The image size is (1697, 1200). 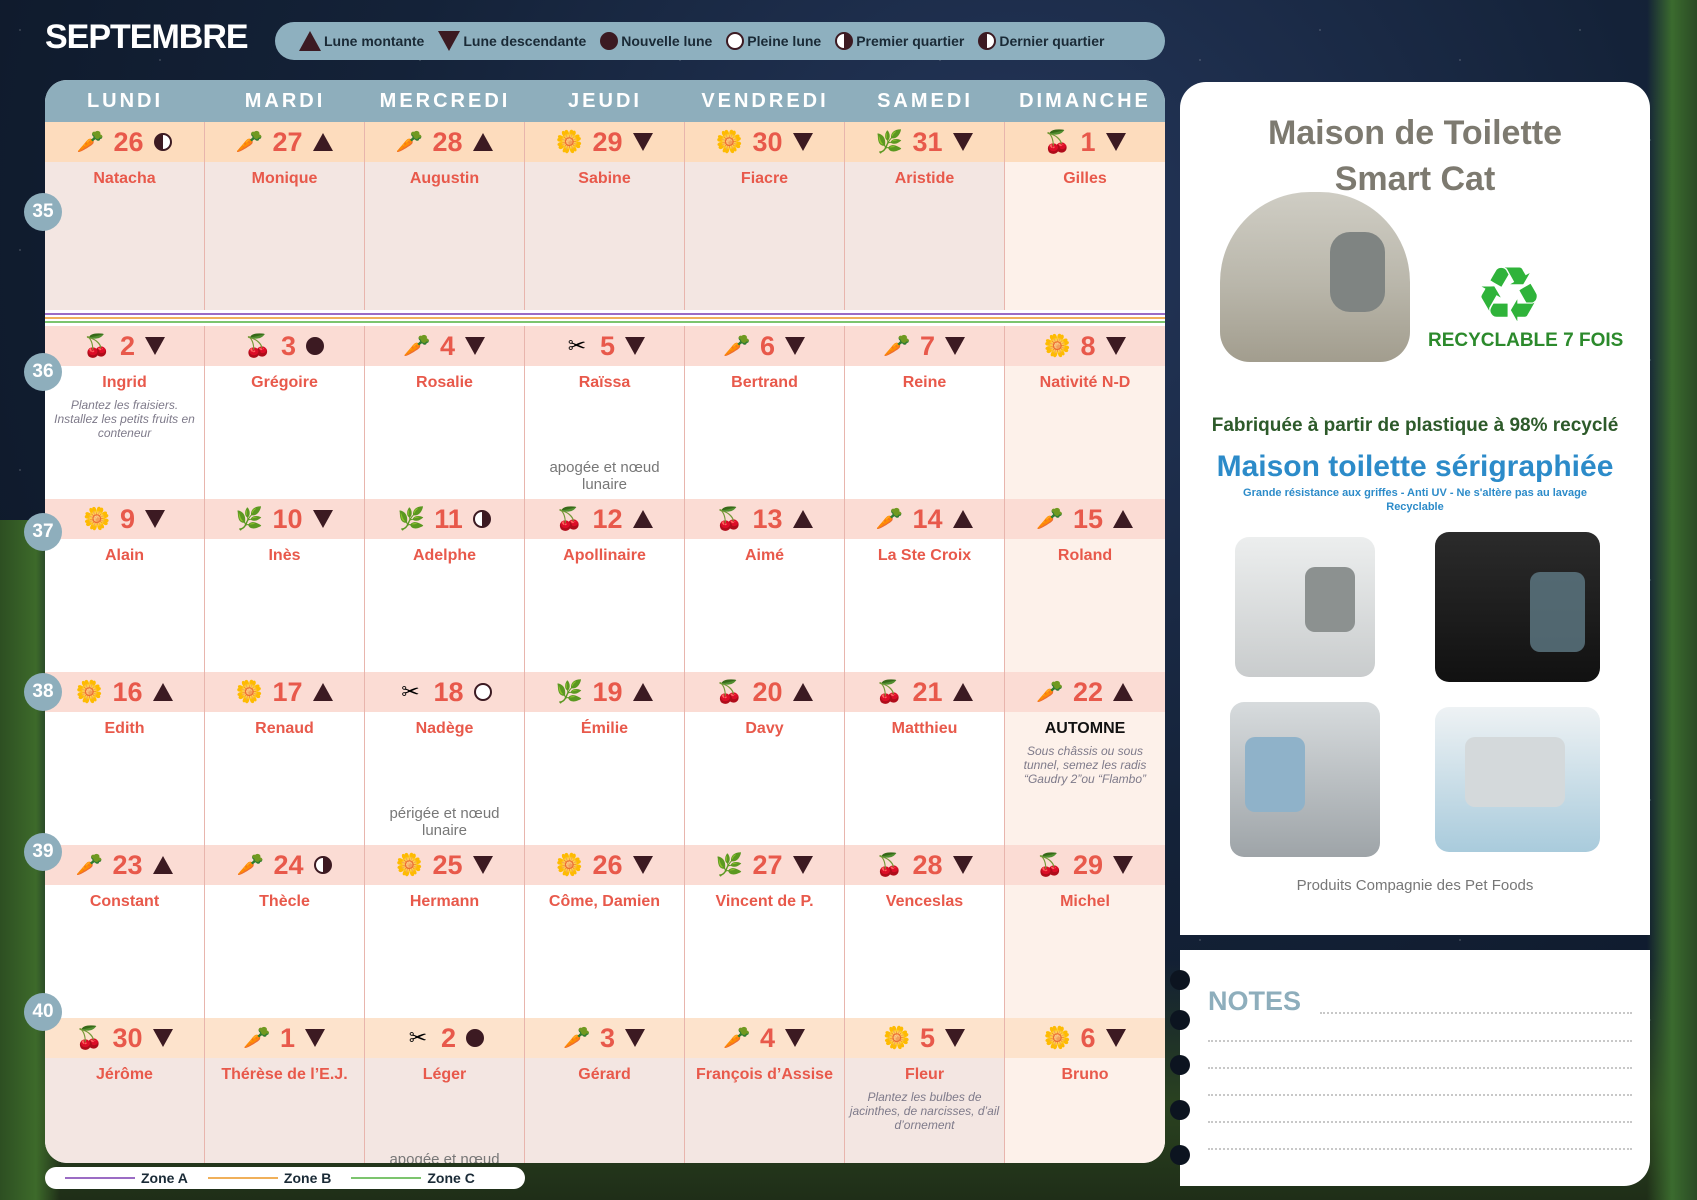 What do you see at coordinates (284, 901) in the screenshot?
I see `saint-name: Thècle` at bounding box center [284, 901].